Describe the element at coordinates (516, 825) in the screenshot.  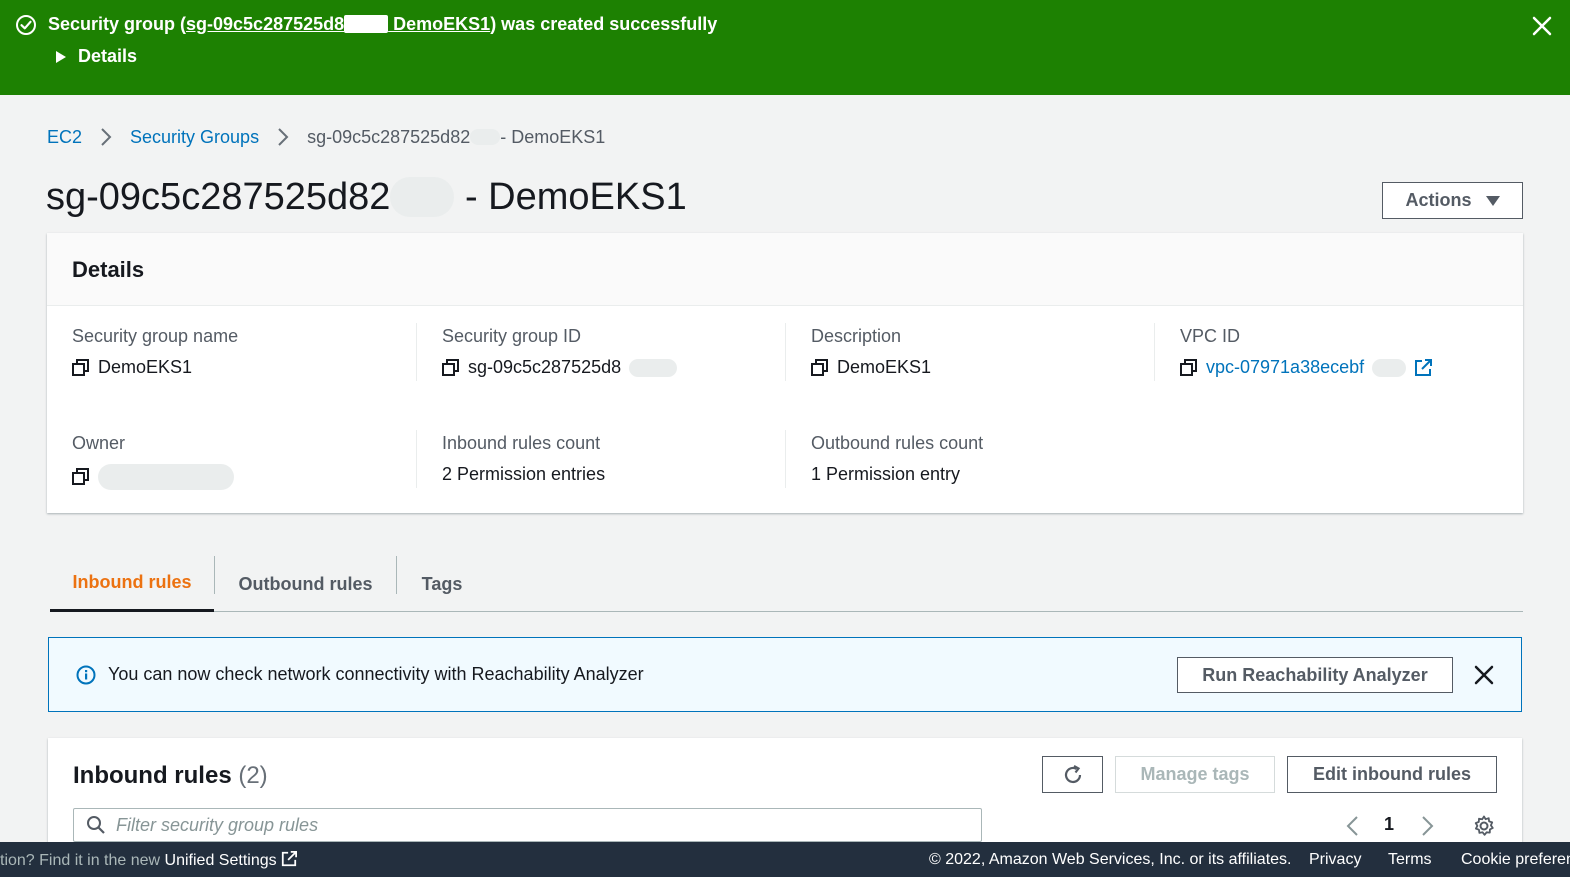
I see `search-input` at that location.